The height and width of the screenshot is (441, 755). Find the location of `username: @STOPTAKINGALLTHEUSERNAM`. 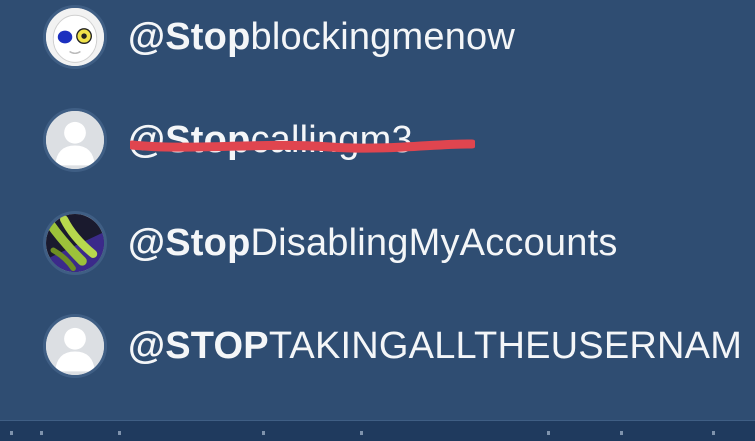

username: @STOPTAKINGALLTHEUSERNAM is located at coordinates (435, 346).